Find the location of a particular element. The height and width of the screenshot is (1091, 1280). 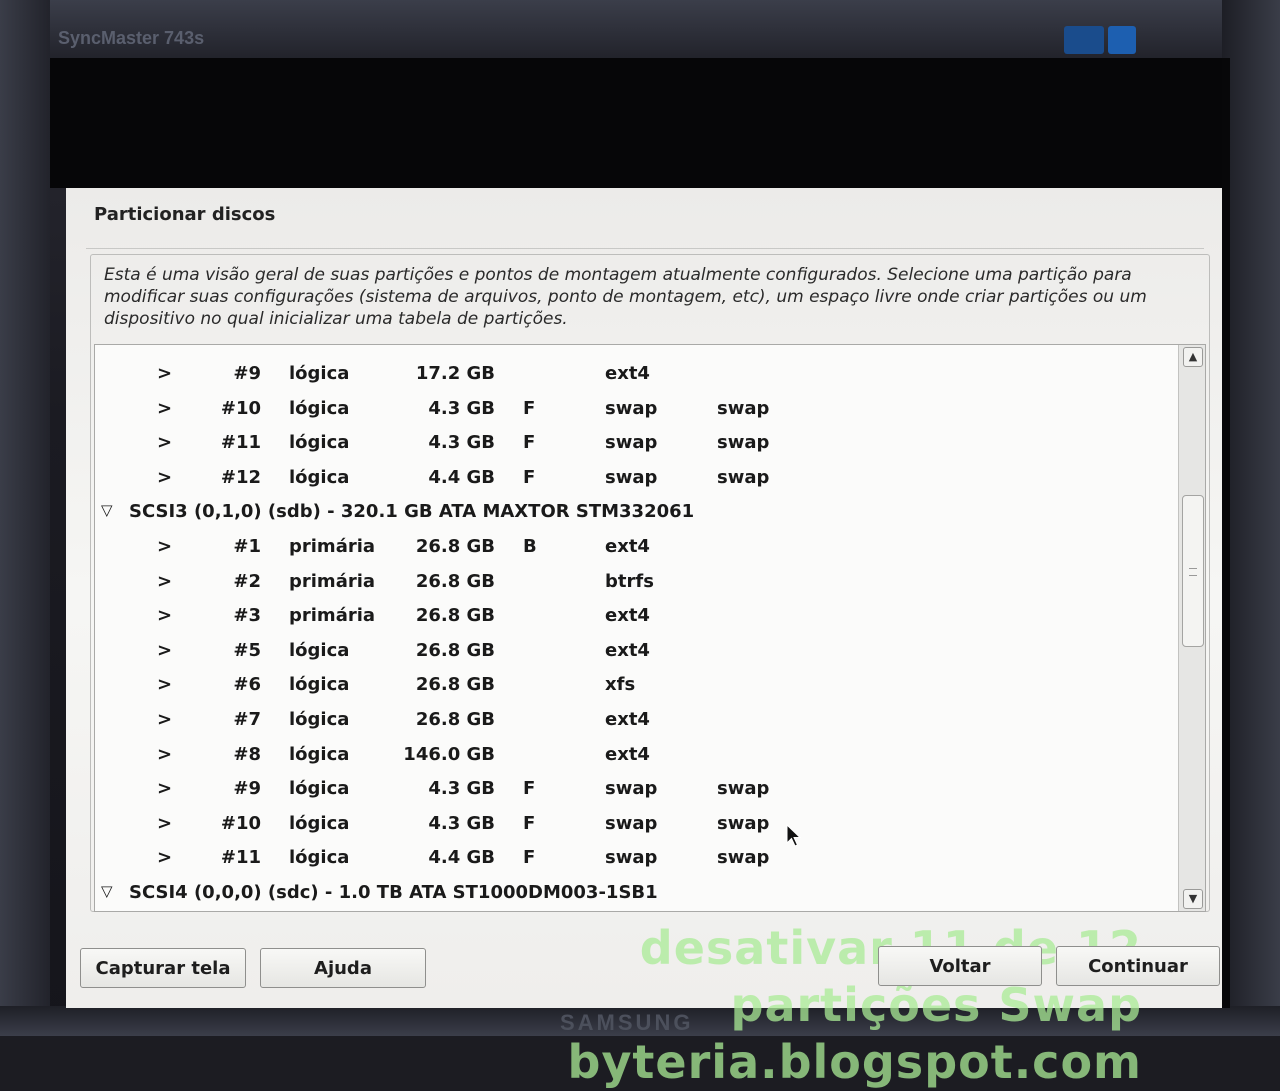

partition-filesystem: xfs is located at coordinates (620, 685).